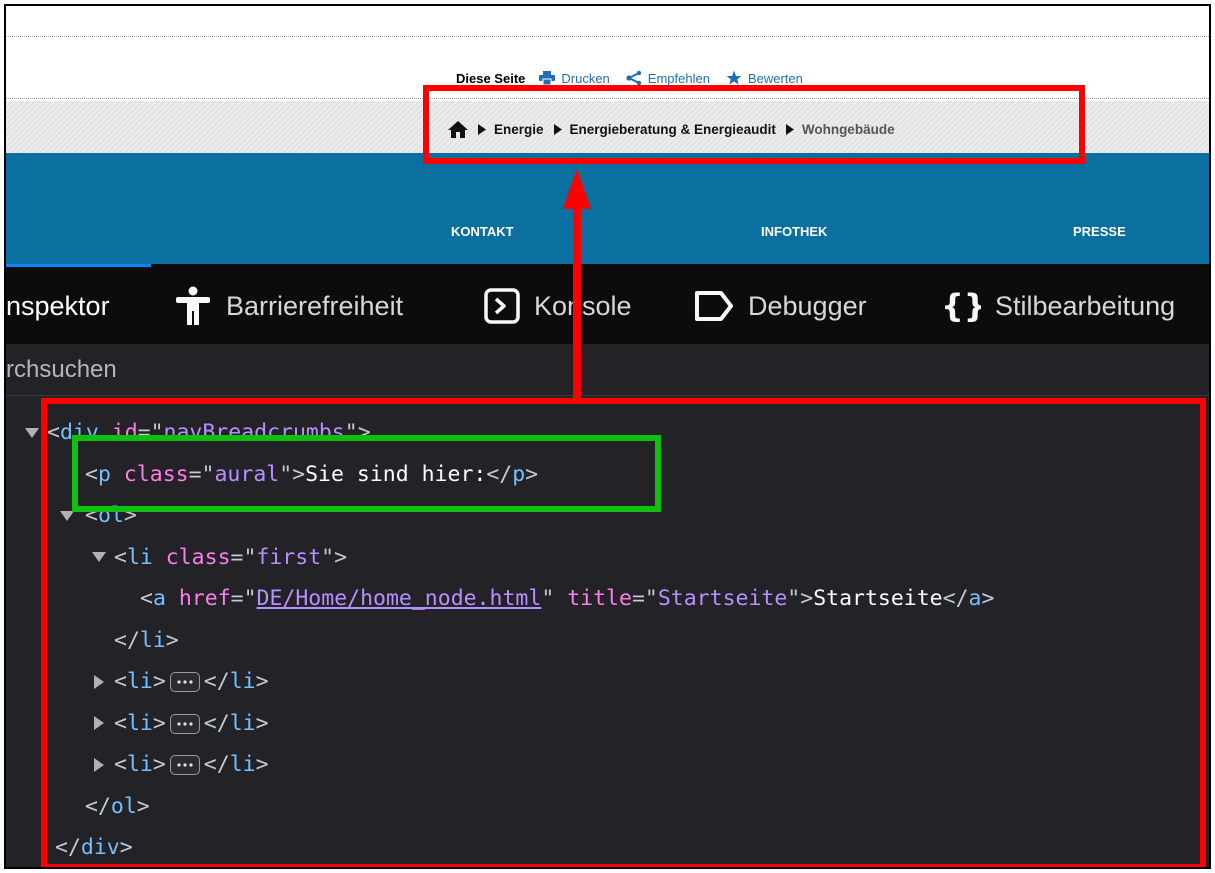 The height and width of the screenshot is (873, 1215). I want to click on recommend-link: Empfehlen, so click(668, 78).